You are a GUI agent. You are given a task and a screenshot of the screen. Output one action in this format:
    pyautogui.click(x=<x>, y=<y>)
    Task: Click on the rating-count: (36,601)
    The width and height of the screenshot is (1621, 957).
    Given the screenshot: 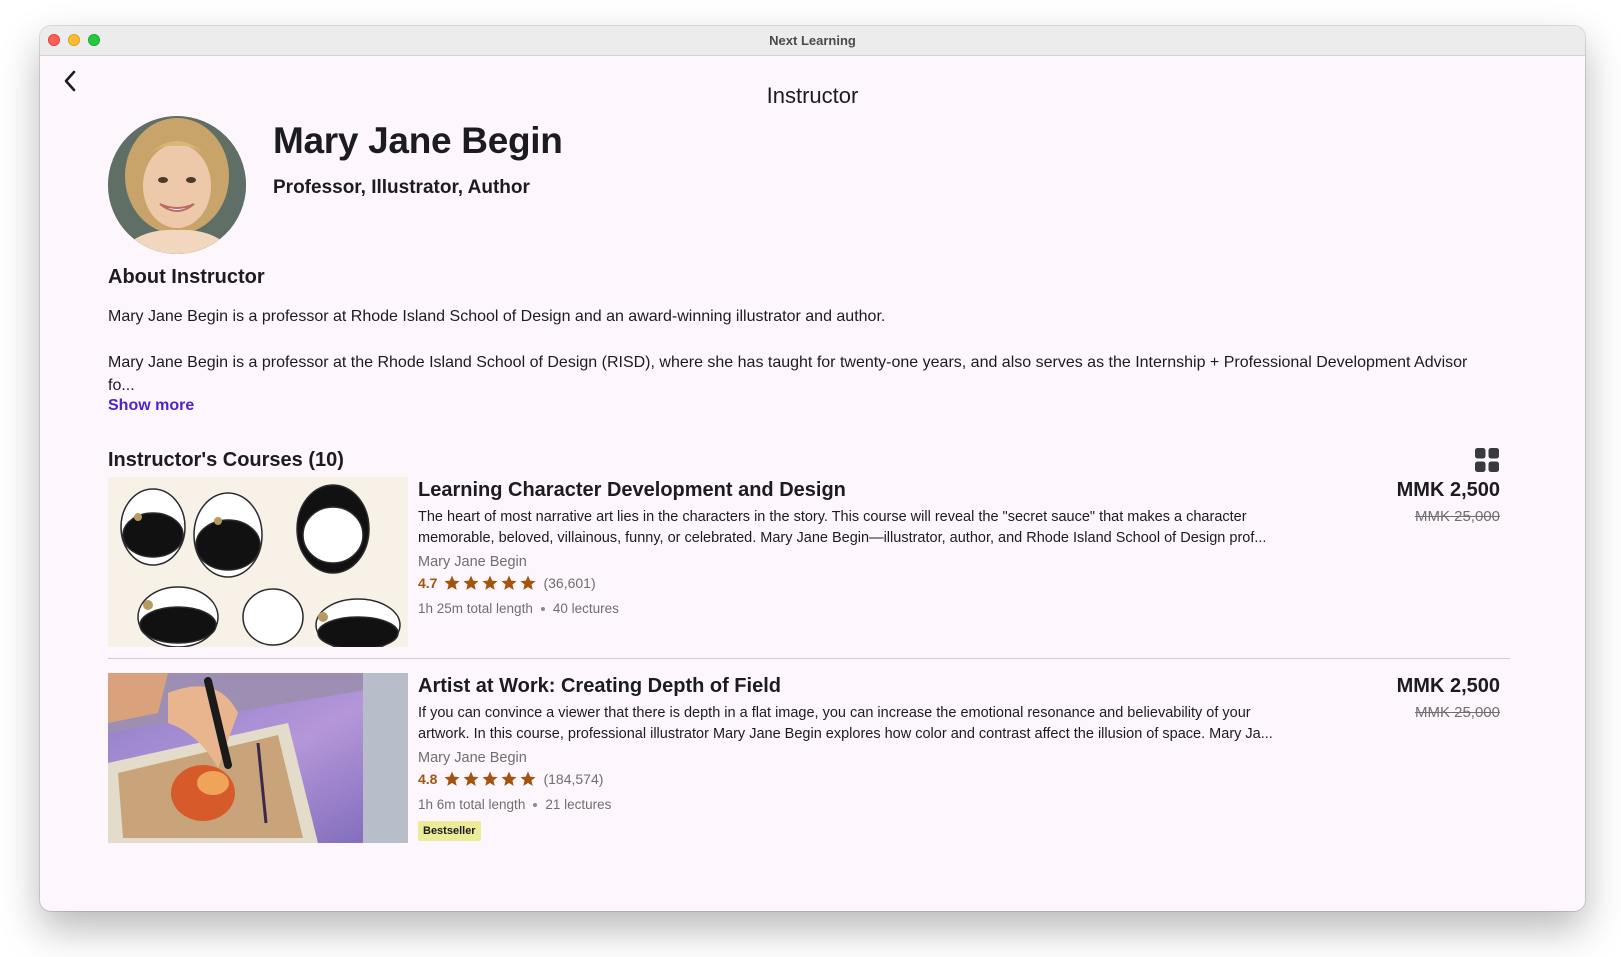 What is the action you would take?
    pyautogui.click(x=569, y=583)
    